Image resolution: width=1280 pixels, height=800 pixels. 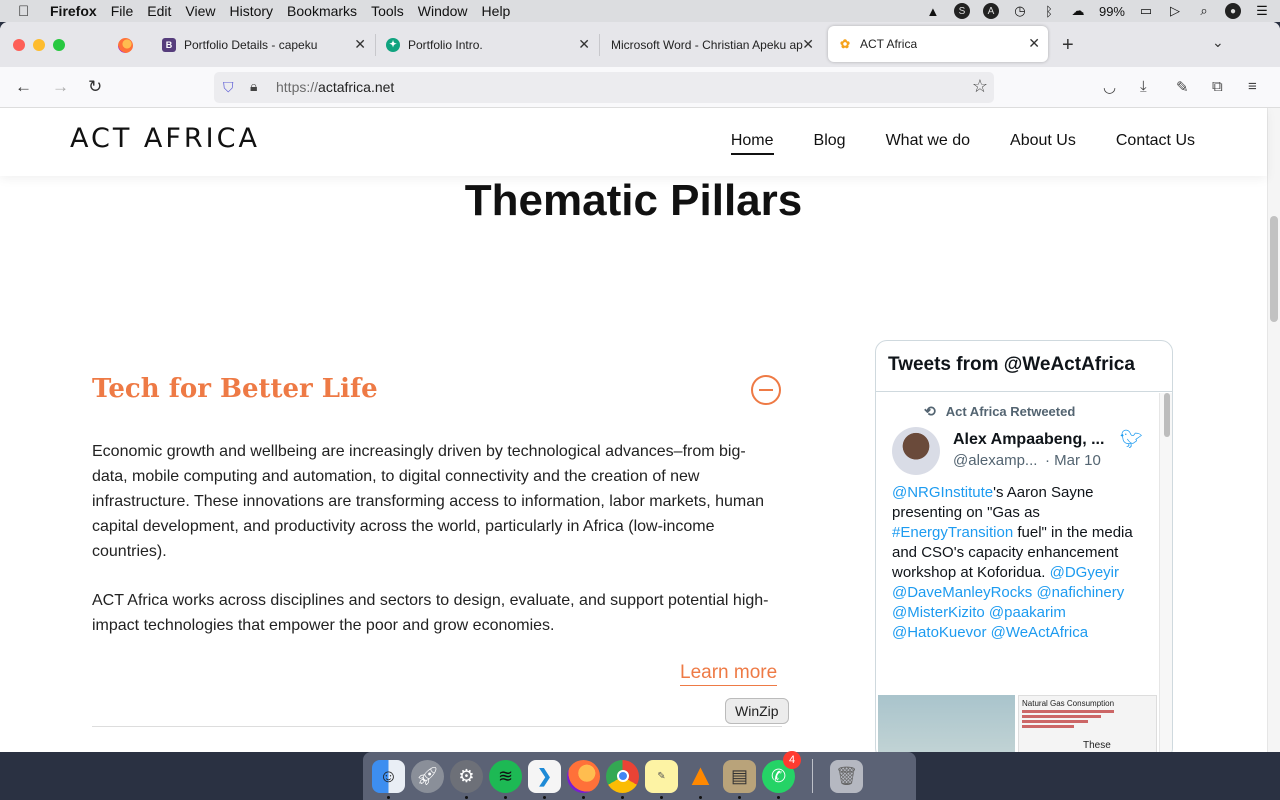 What do you see at coordinates (1068, 45) in the screenshot?
I see `new-tab-icon: +` at bounding box center [1068, 45].